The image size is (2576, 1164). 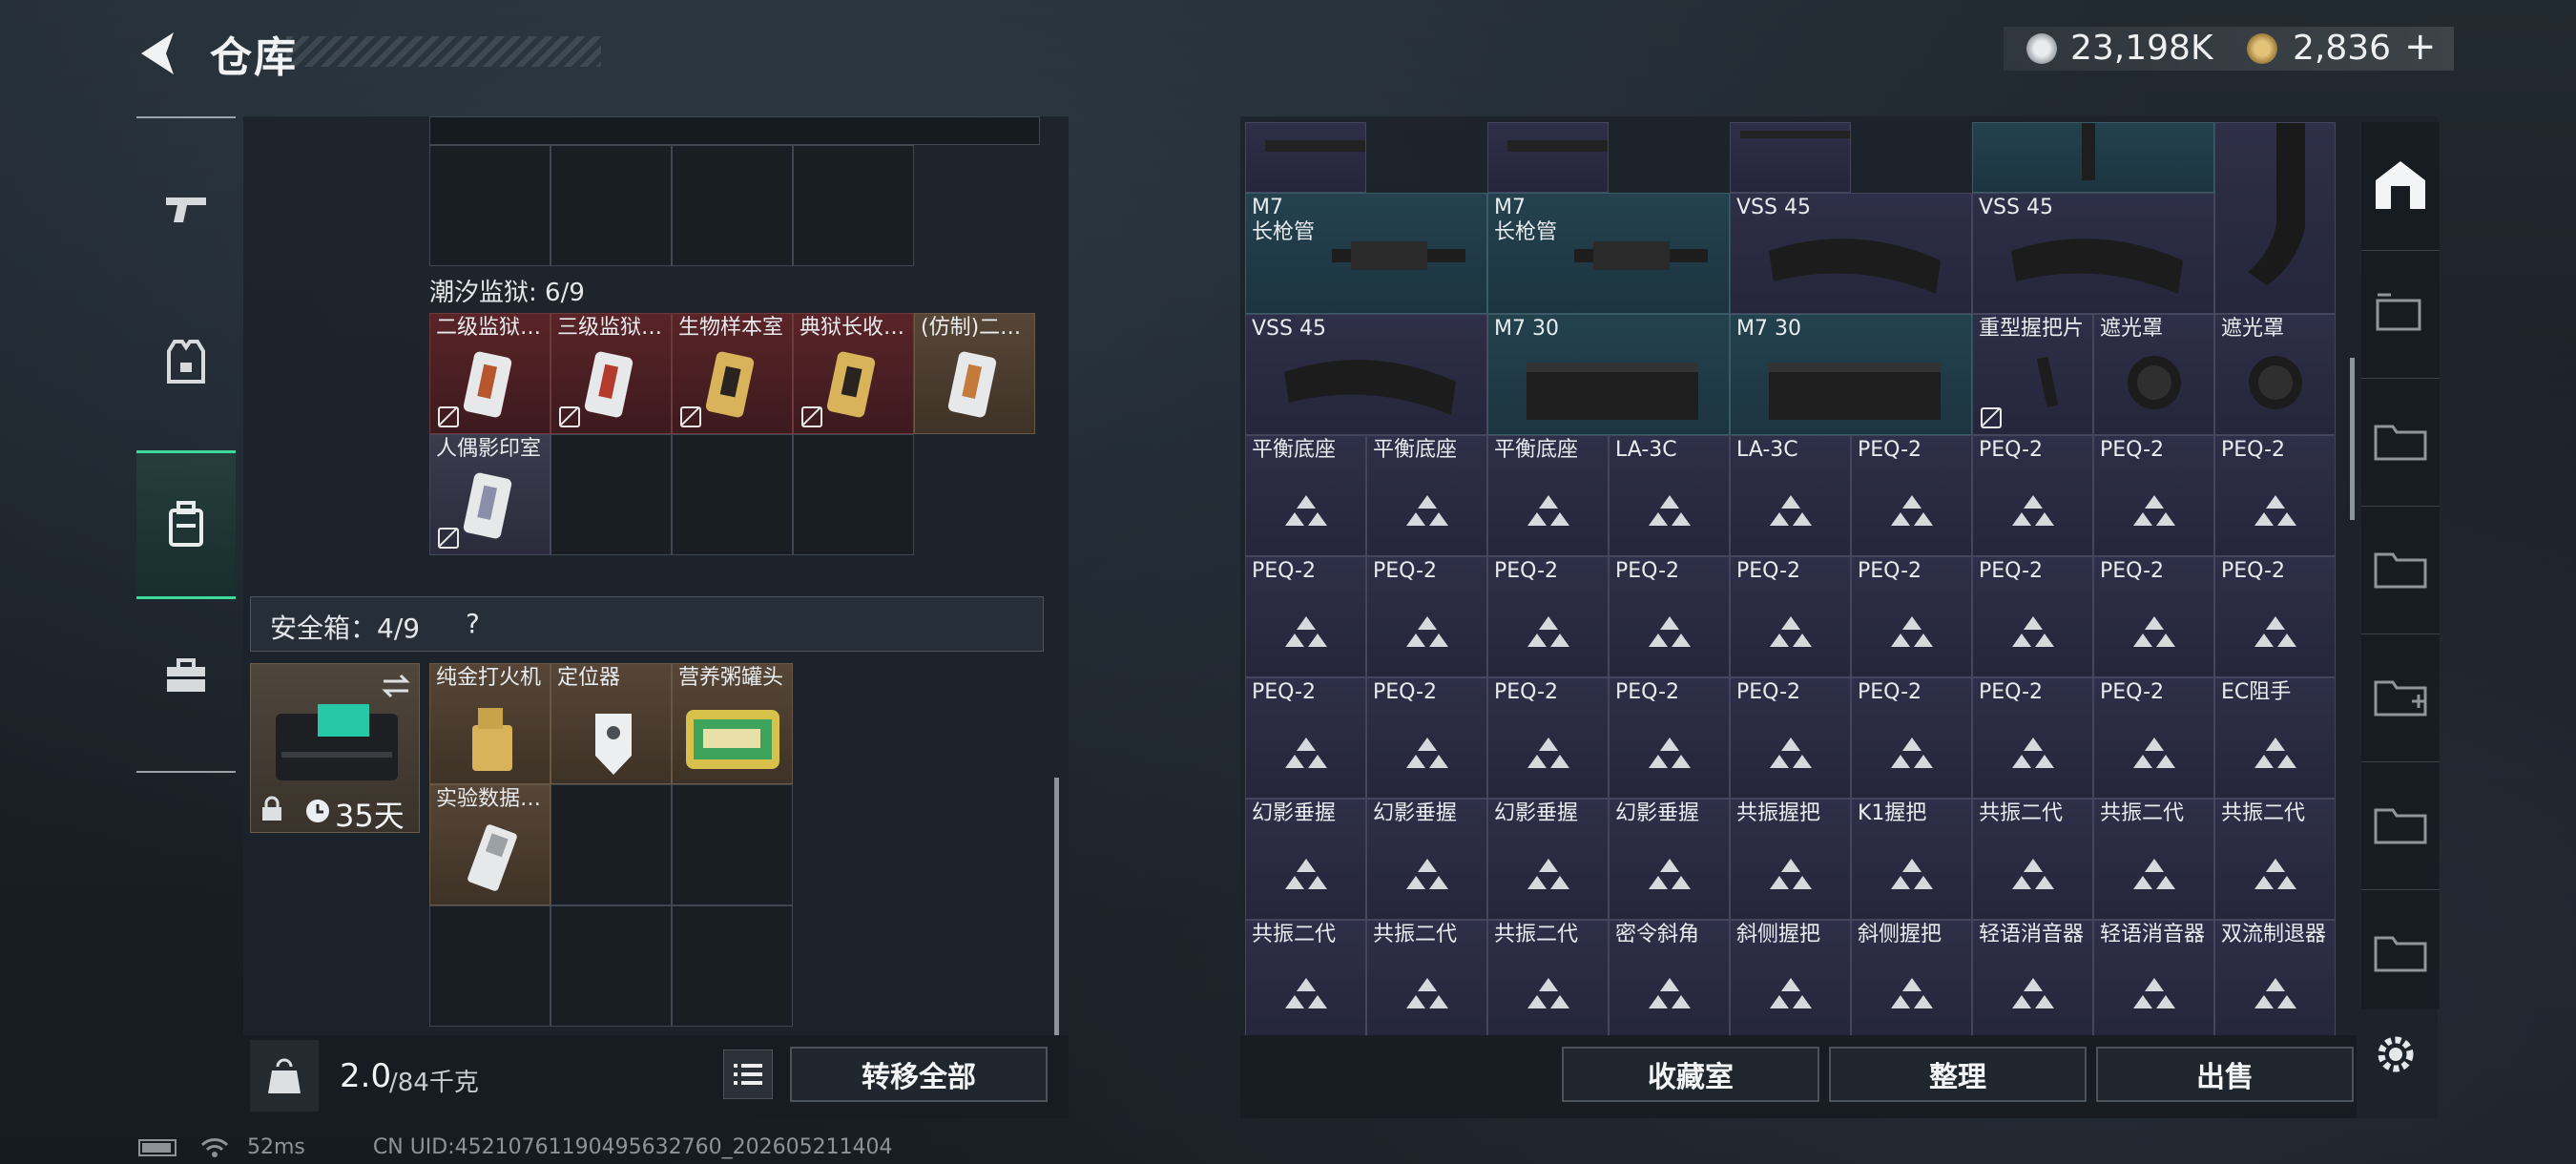 I want to click on nav-page-4b, so click(x=2400, y=568).